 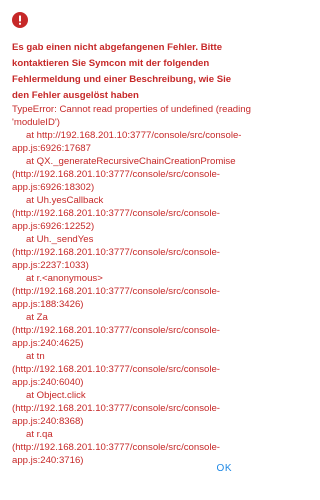 What do you see at coordinates (56, 395) in the screenshot?
I see `trace-line: at Object.click` at bounding box center [56, 395].